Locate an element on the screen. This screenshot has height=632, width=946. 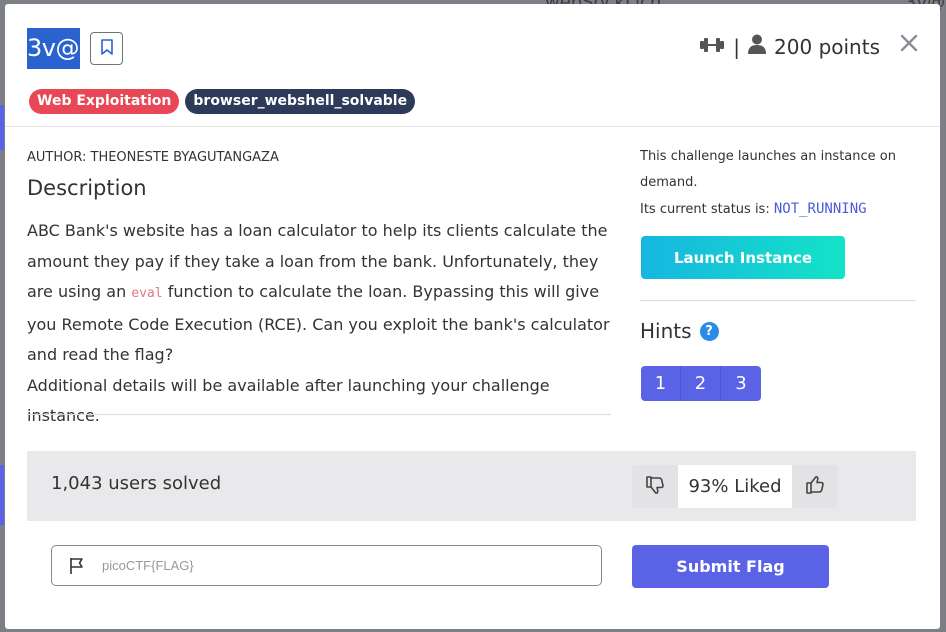
dislike-button is located at coordinates (655, 486).